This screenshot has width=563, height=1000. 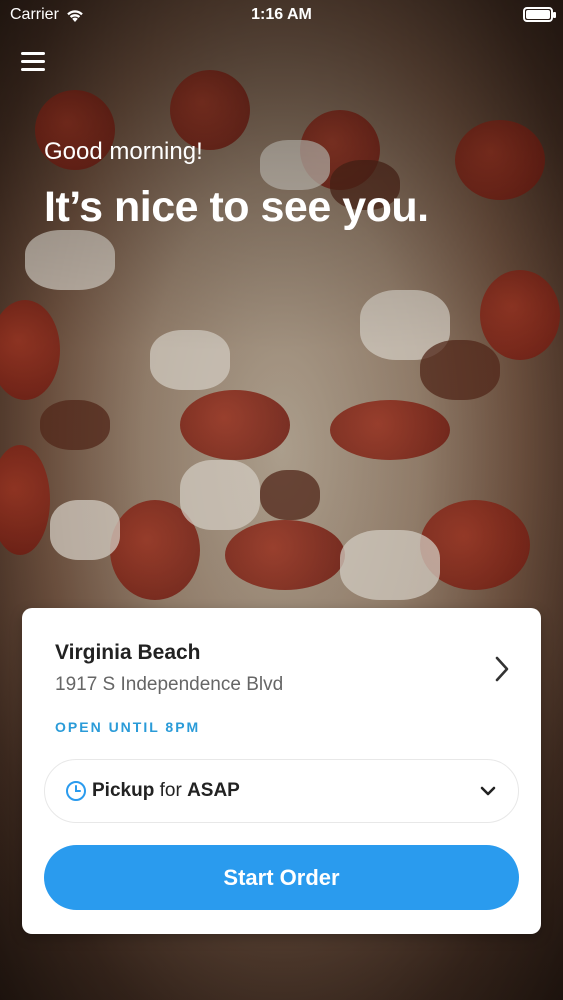 What do you see at coordinates (488, 791) in the screenshot?
I see `chevron-down-icon` at bounding box center [488, 791].